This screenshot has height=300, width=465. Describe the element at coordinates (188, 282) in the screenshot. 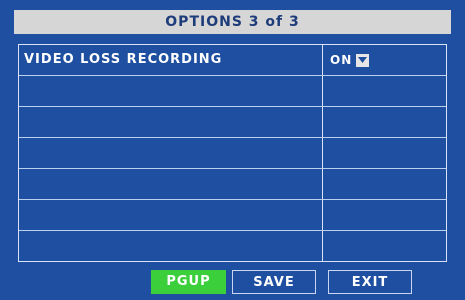

I see `pgup-button: PGUP` at that location.